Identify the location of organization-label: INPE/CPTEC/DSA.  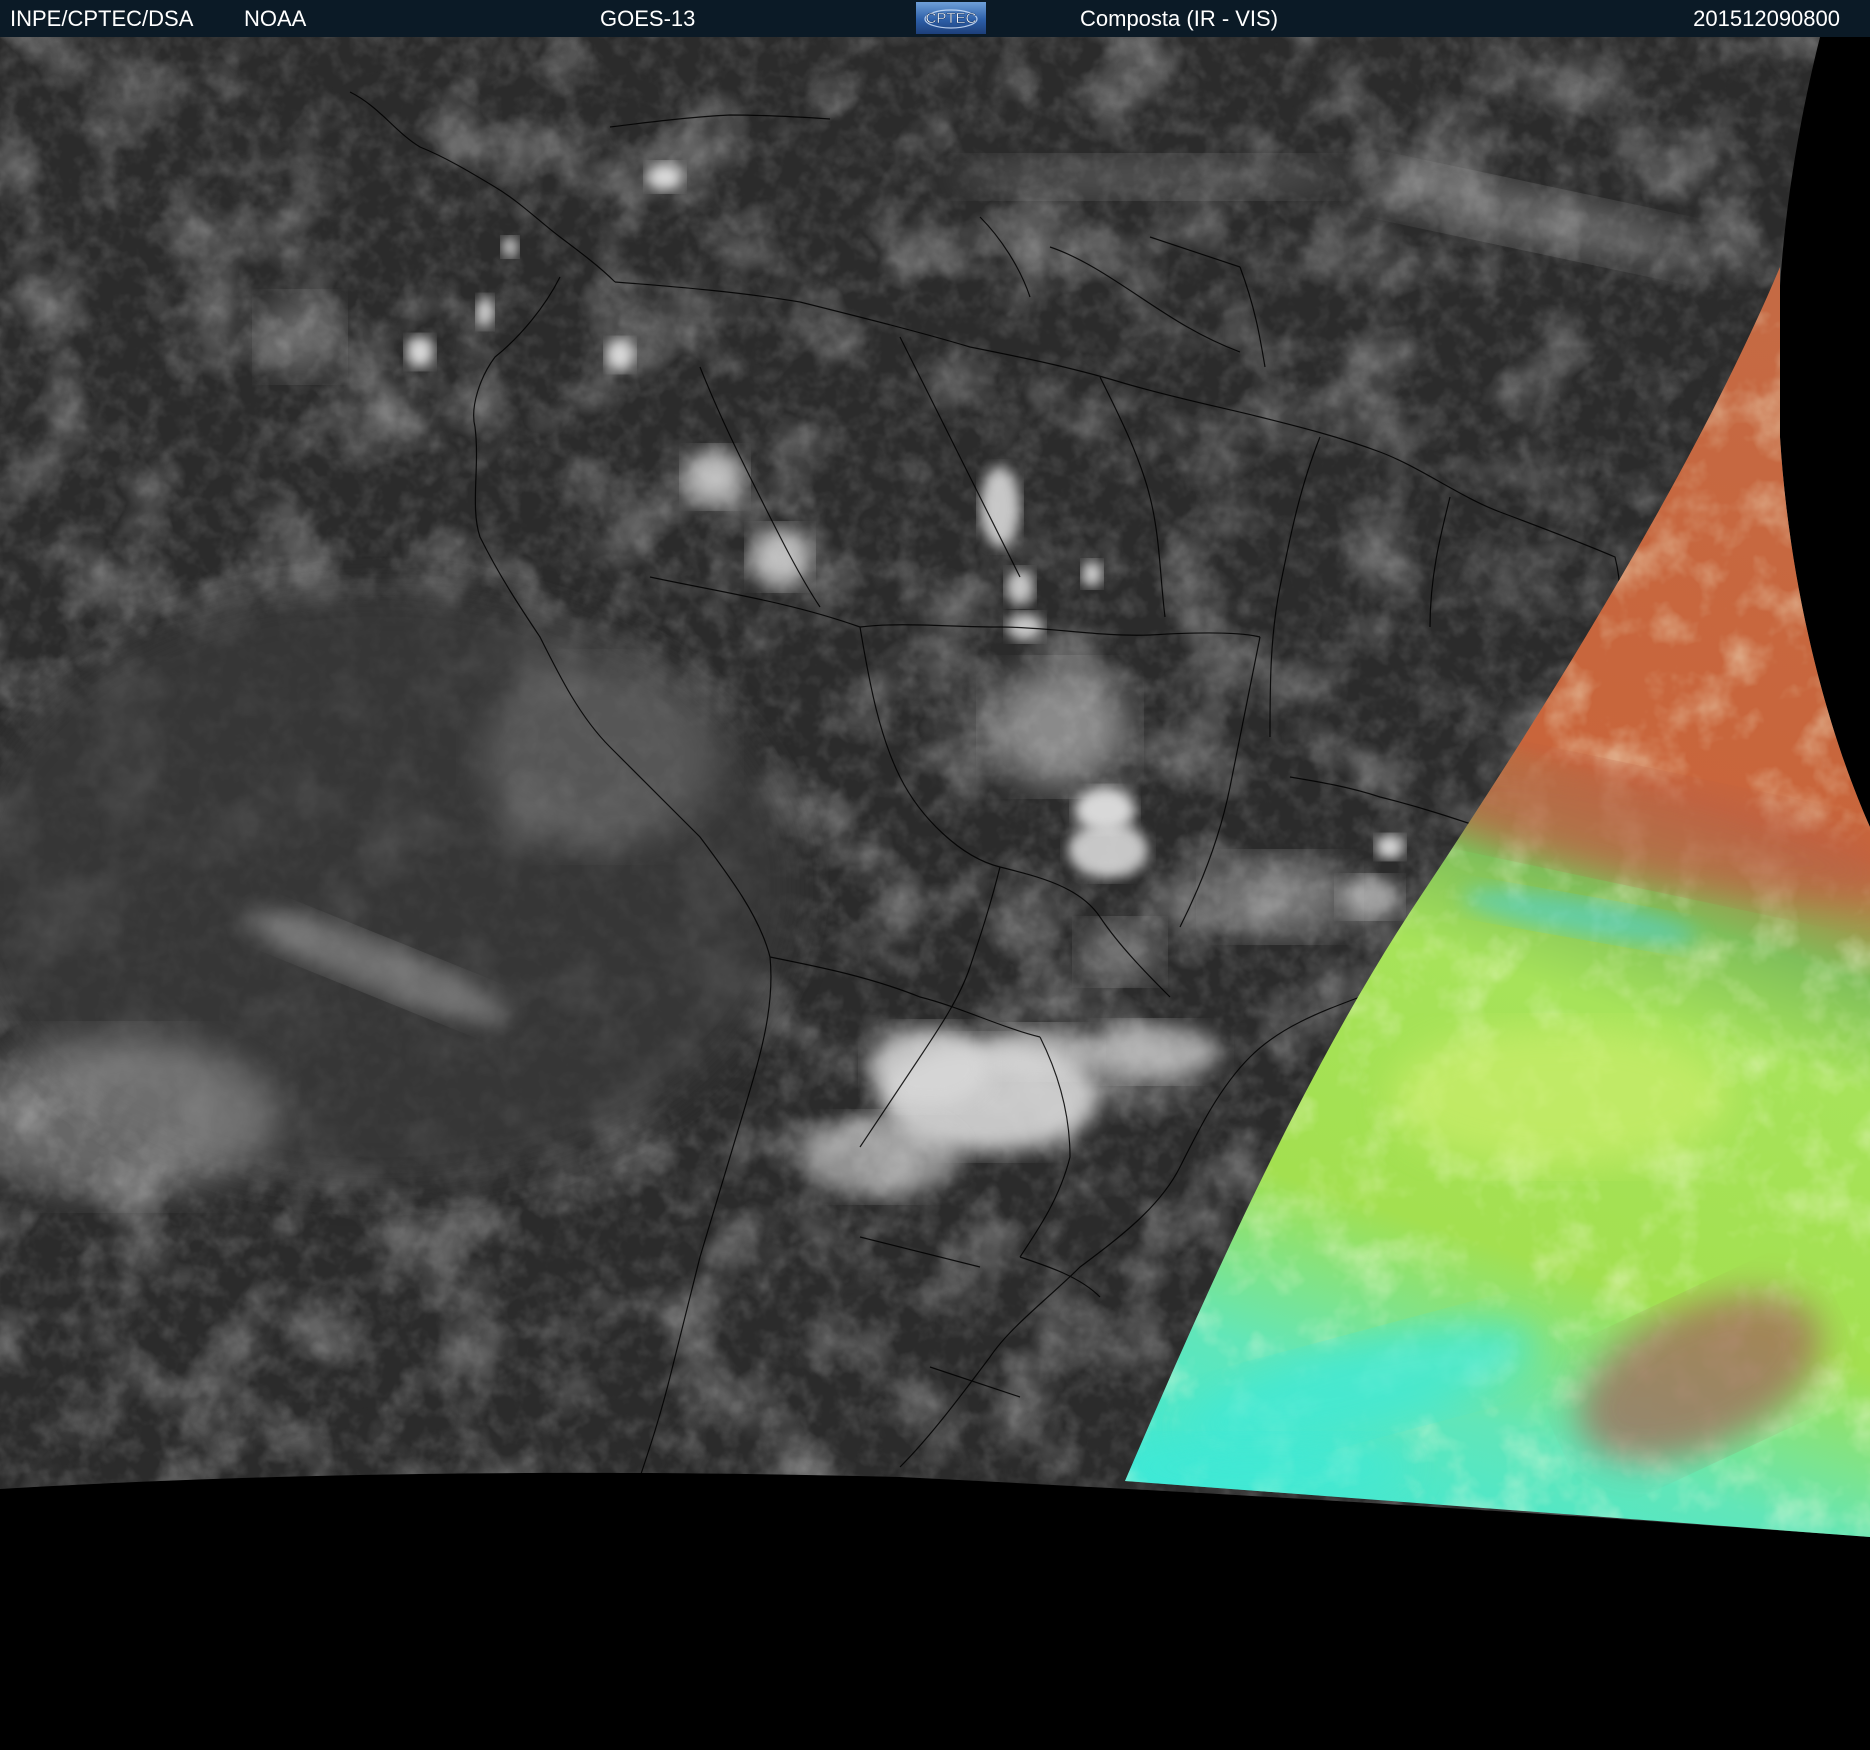
(102, 18).